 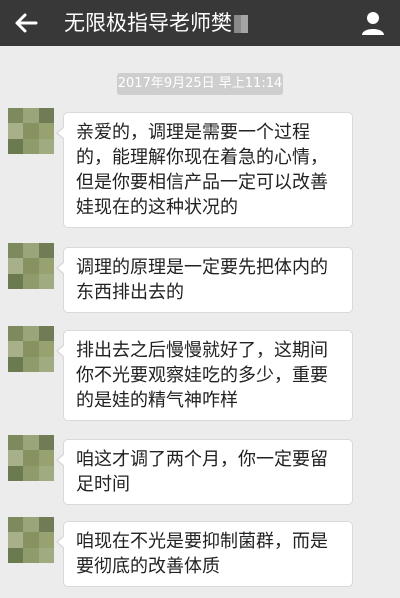 What do you see at coordinates (204, 375) in the screenshot?
I see `message-bubble: 排出去之后慢慢就好了，这期间你不光要观察娃吃的多少，重要的是娃的精气神咋样` at bounding box center [204, 375].